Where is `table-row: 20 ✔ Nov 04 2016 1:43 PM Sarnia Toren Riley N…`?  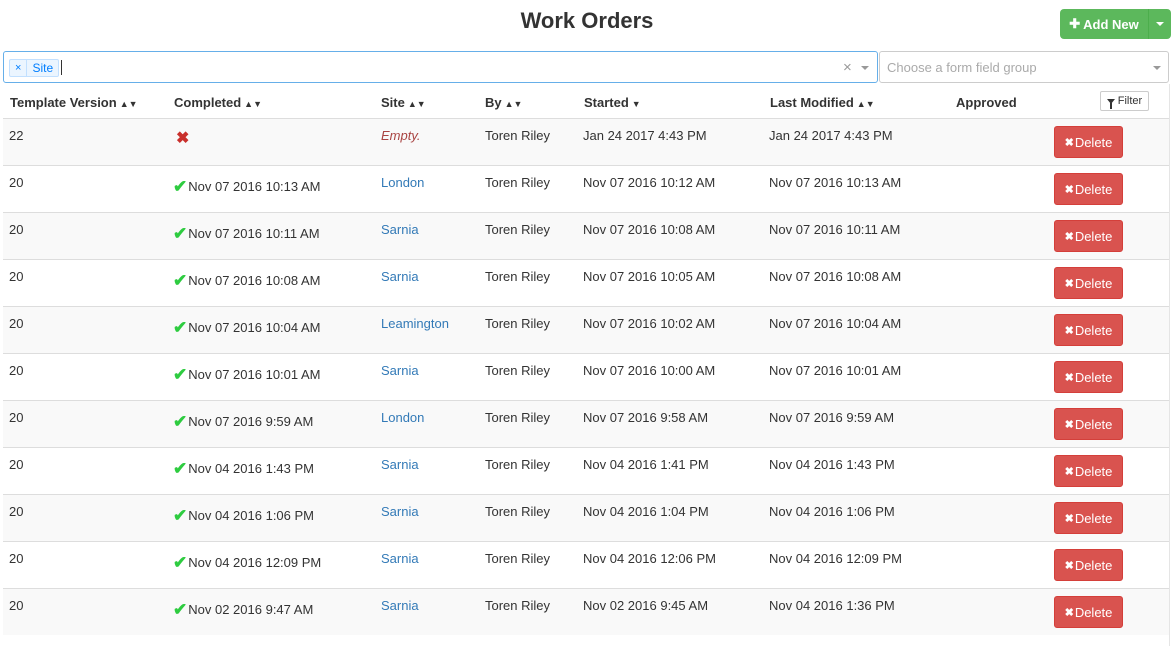 table-row: 20 ✔ Nov 04 2016 1:43 PM Sarnia Toren Riley N… is located at coordinates (586, 470).